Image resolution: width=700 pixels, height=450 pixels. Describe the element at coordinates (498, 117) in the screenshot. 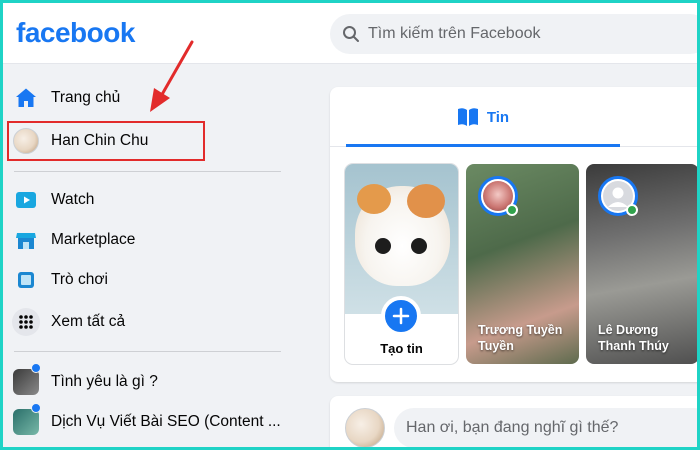

I see `tab-label: Tin` at that location.